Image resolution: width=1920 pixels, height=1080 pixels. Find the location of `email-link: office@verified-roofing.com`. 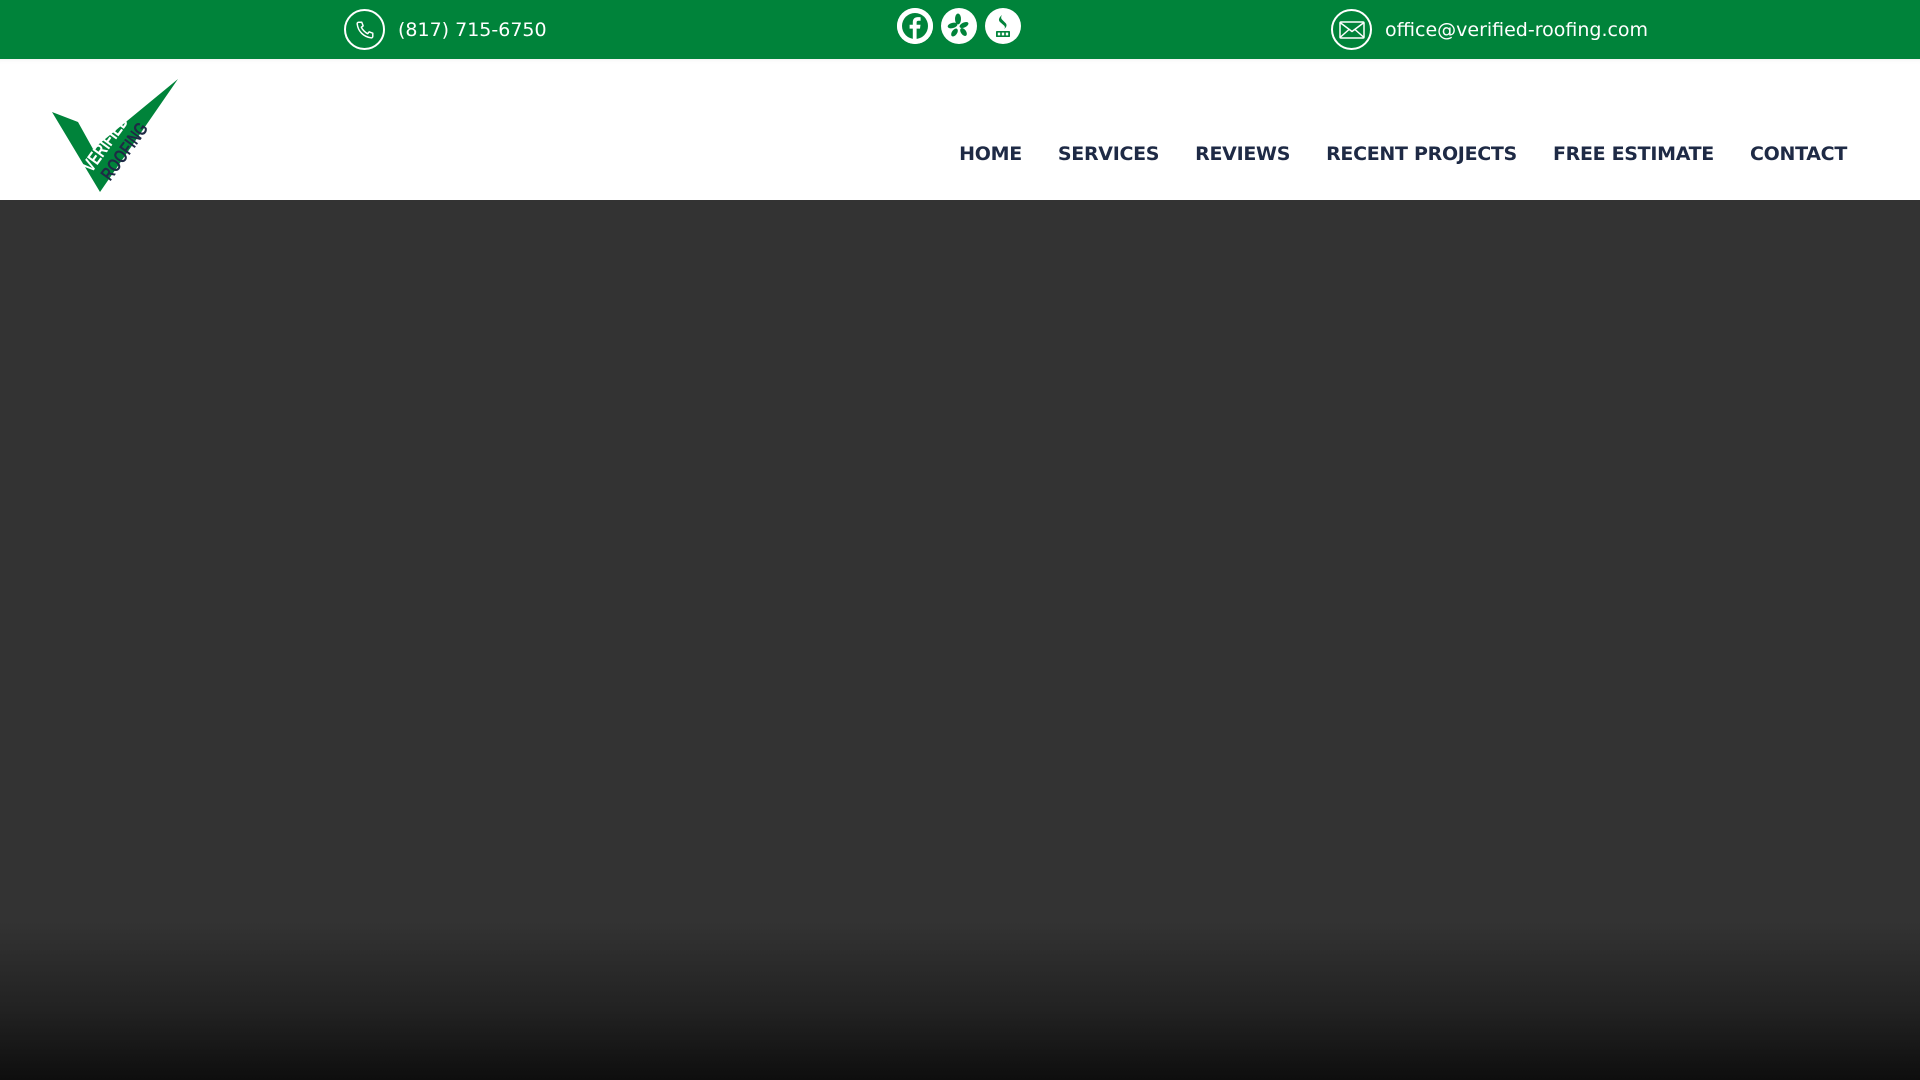

email-link: office@verified-roofing.com is located at coordinates (1489, 29).